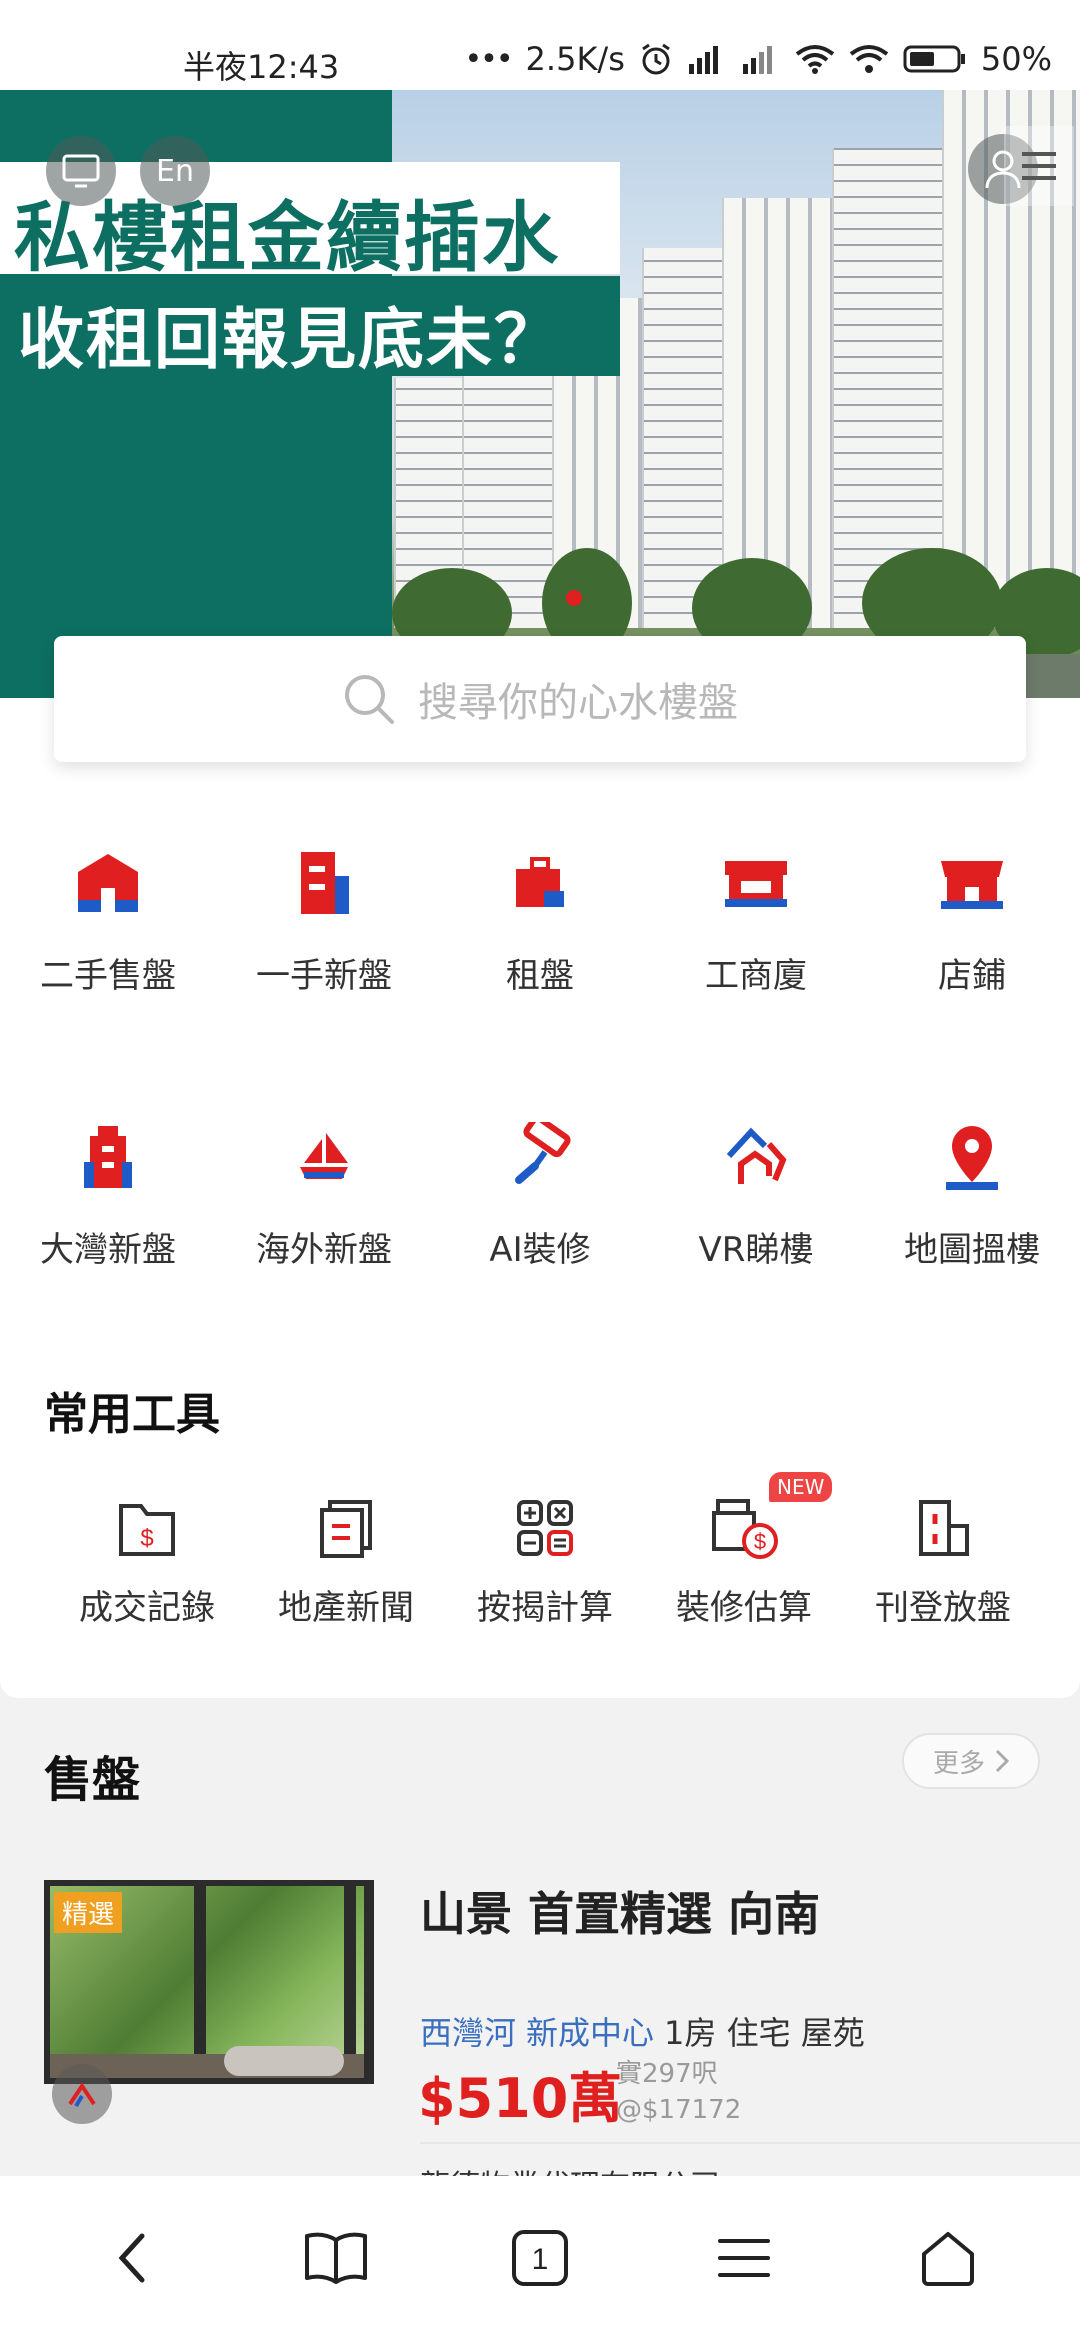 The width and height of the screenshot is (1080, 2340). I want to click on category-vr-house: VR睇樓, so click(756, 1191).